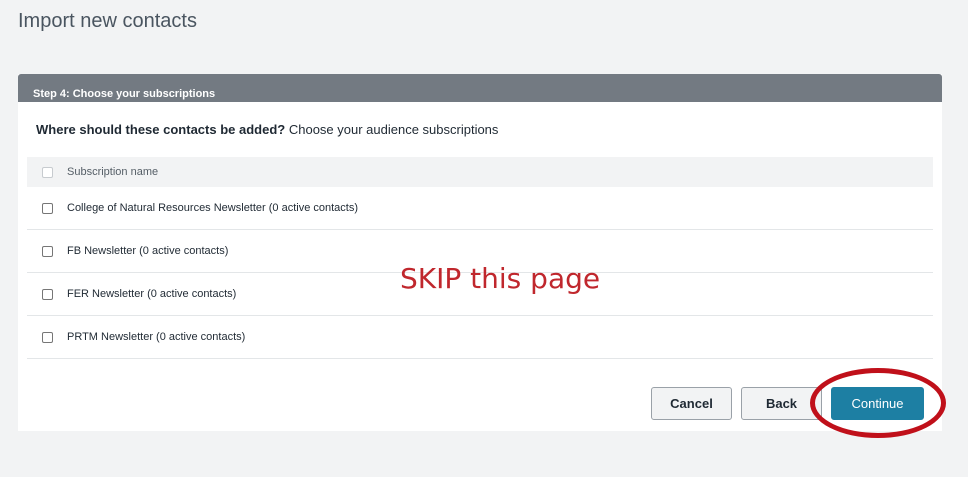  I want to click on continue-button: Continue, so click(877, 403).